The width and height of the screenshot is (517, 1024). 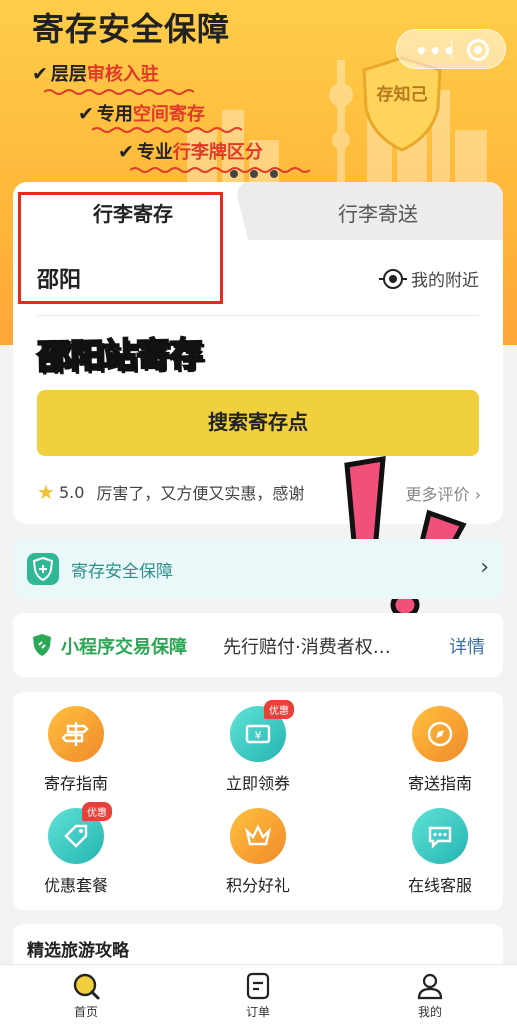 What do you see at coordinates (440, 734) in the screenshot?
I see `compass-icon` at bounding box center [440, 734].